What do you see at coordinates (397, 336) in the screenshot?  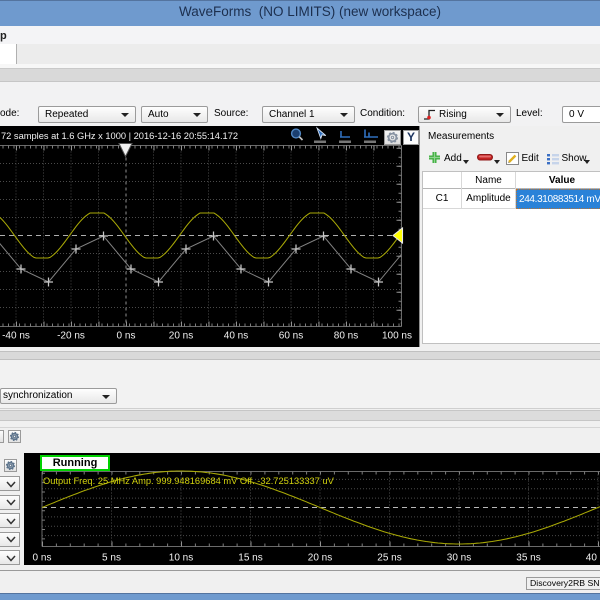 I see `svg-text: 100 ns` at bounding box center [397, 336].